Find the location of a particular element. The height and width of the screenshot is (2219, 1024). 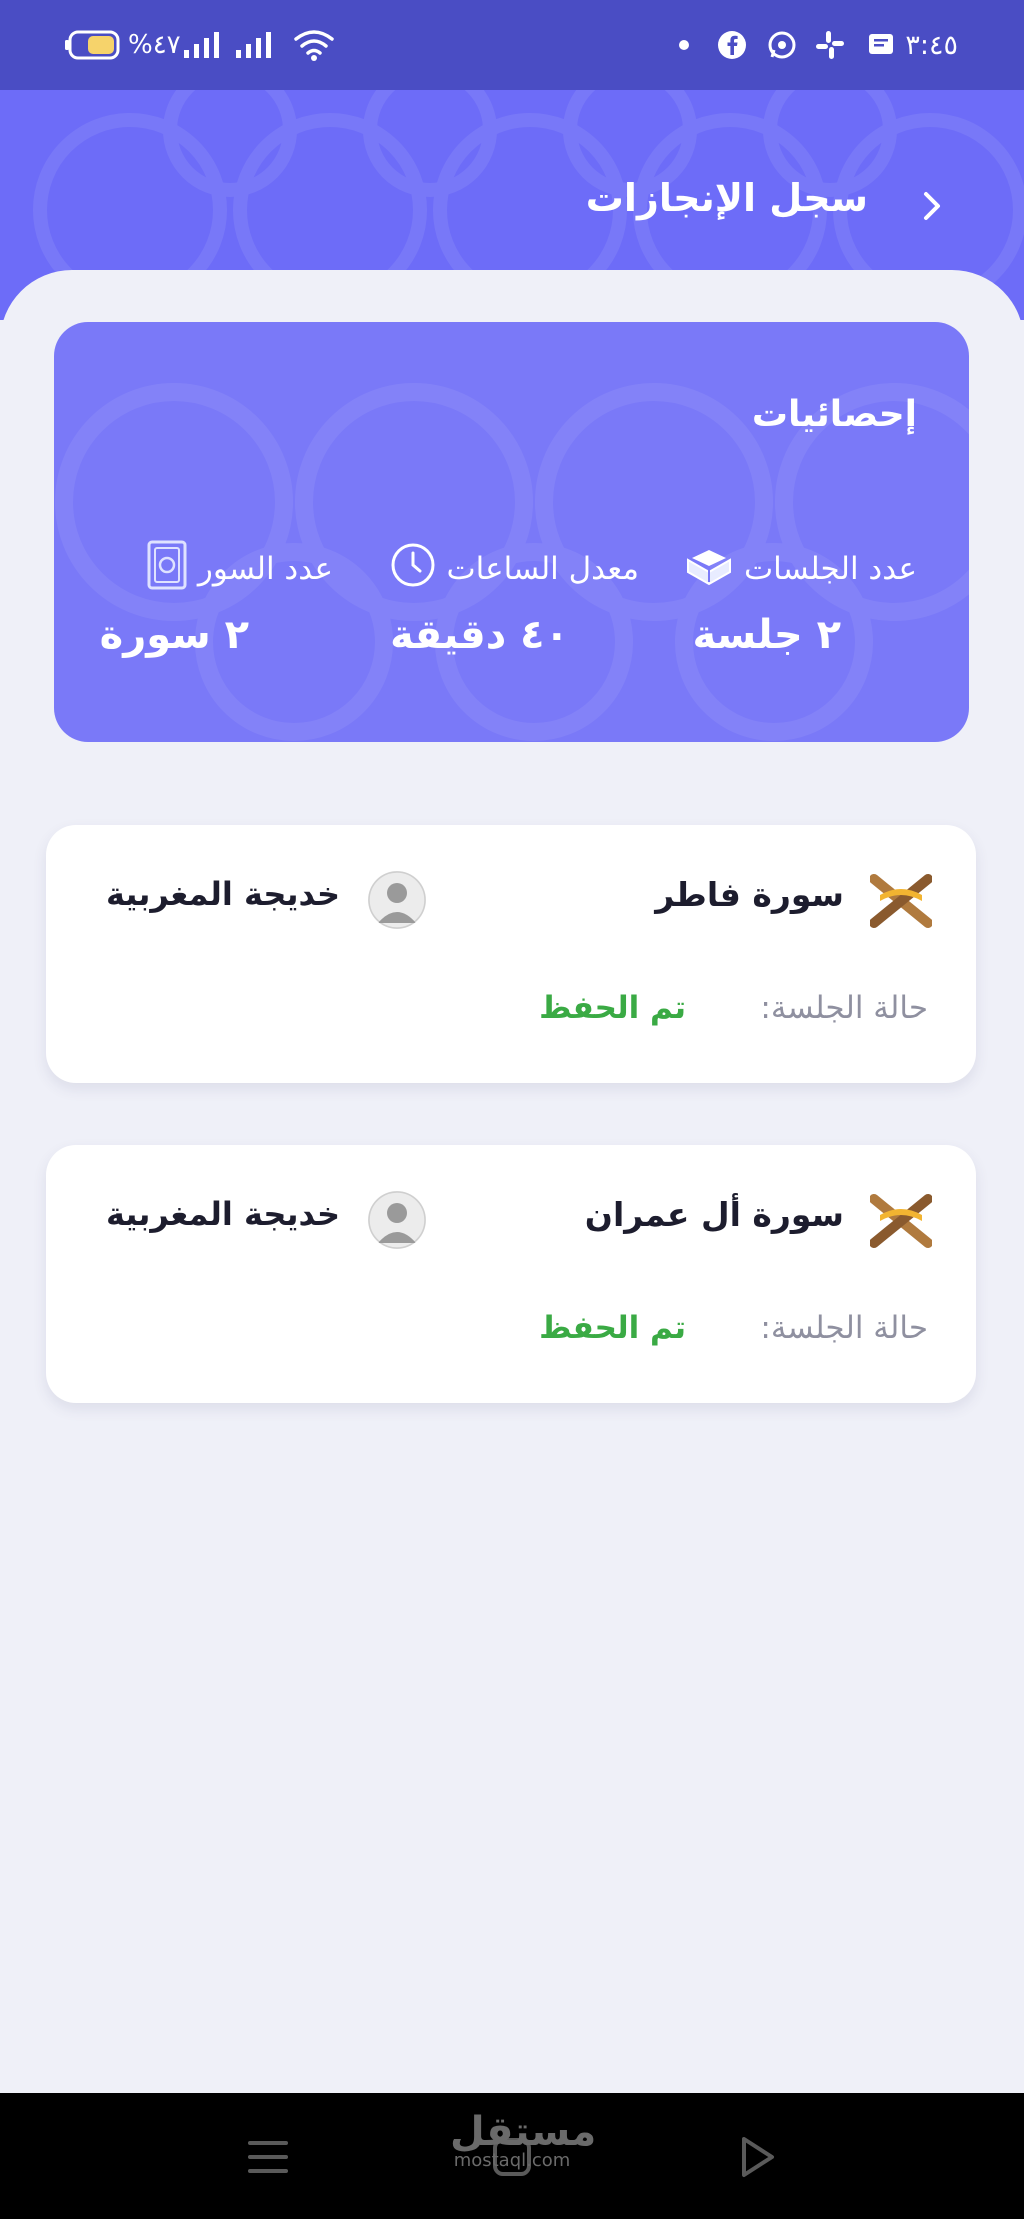

watermark-logo: مستقل mostaql.com is located at coordinates (523, 2140).